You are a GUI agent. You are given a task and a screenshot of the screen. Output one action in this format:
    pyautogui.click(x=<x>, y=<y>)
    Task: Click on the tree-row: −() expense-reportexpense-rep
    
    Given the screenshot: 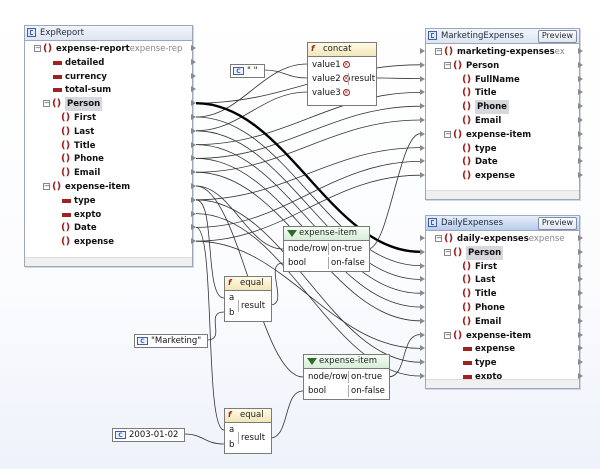 What is the action you would take?
    pyautogui.click(x=108, y=49)
    